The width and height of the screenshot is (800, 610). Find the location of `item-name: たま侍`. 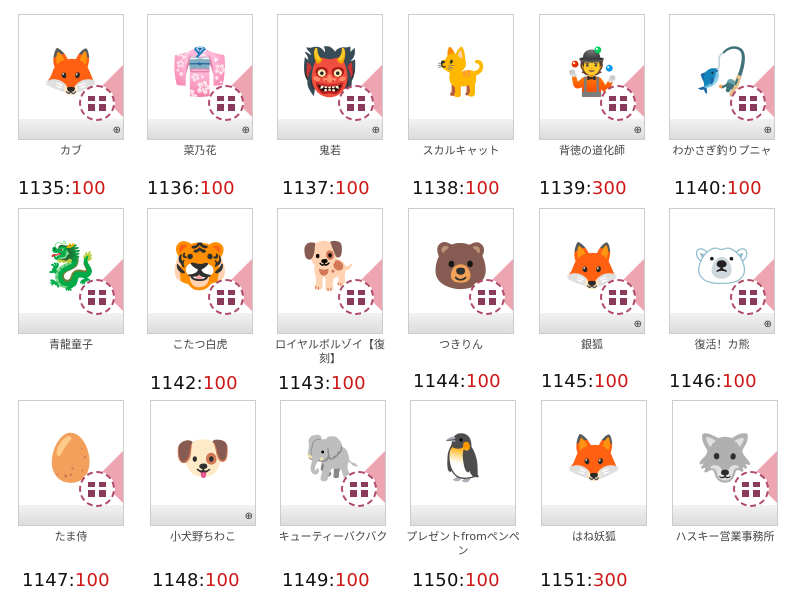

item-name: たま侍 is located at coordinates (71, 536).